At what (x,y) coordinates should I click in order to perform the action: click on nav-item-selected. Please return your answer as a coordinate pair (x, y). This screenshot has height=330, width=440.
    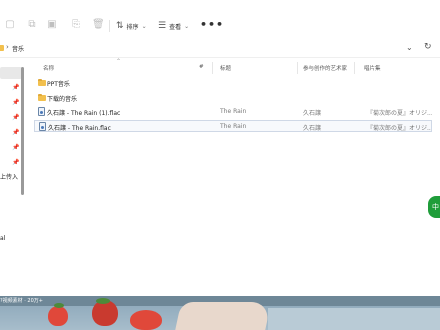
    Looking at the image, I should click on (11, 73).